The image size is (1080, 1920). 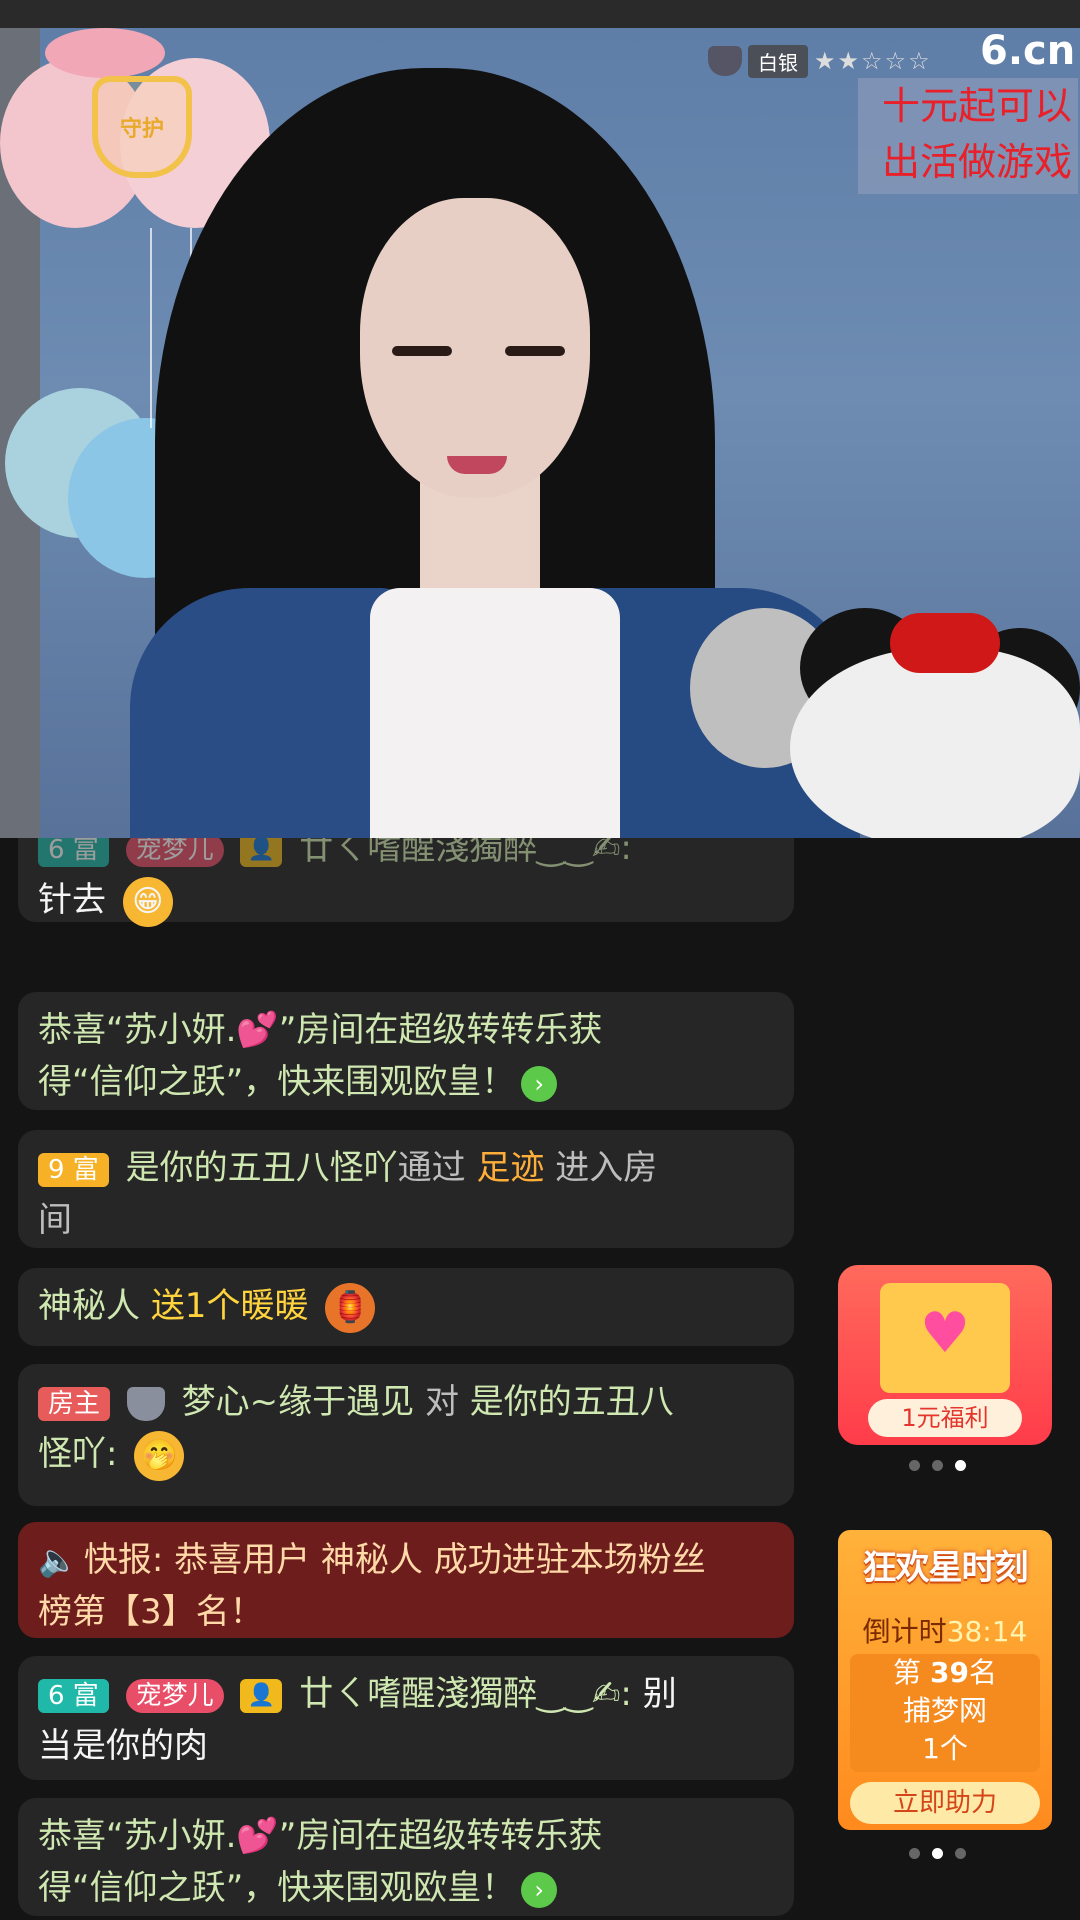 What do you see at coordinates (945, 643) in the screenshot?
I see `plush-red-bow` at bounding box center [945, 643].